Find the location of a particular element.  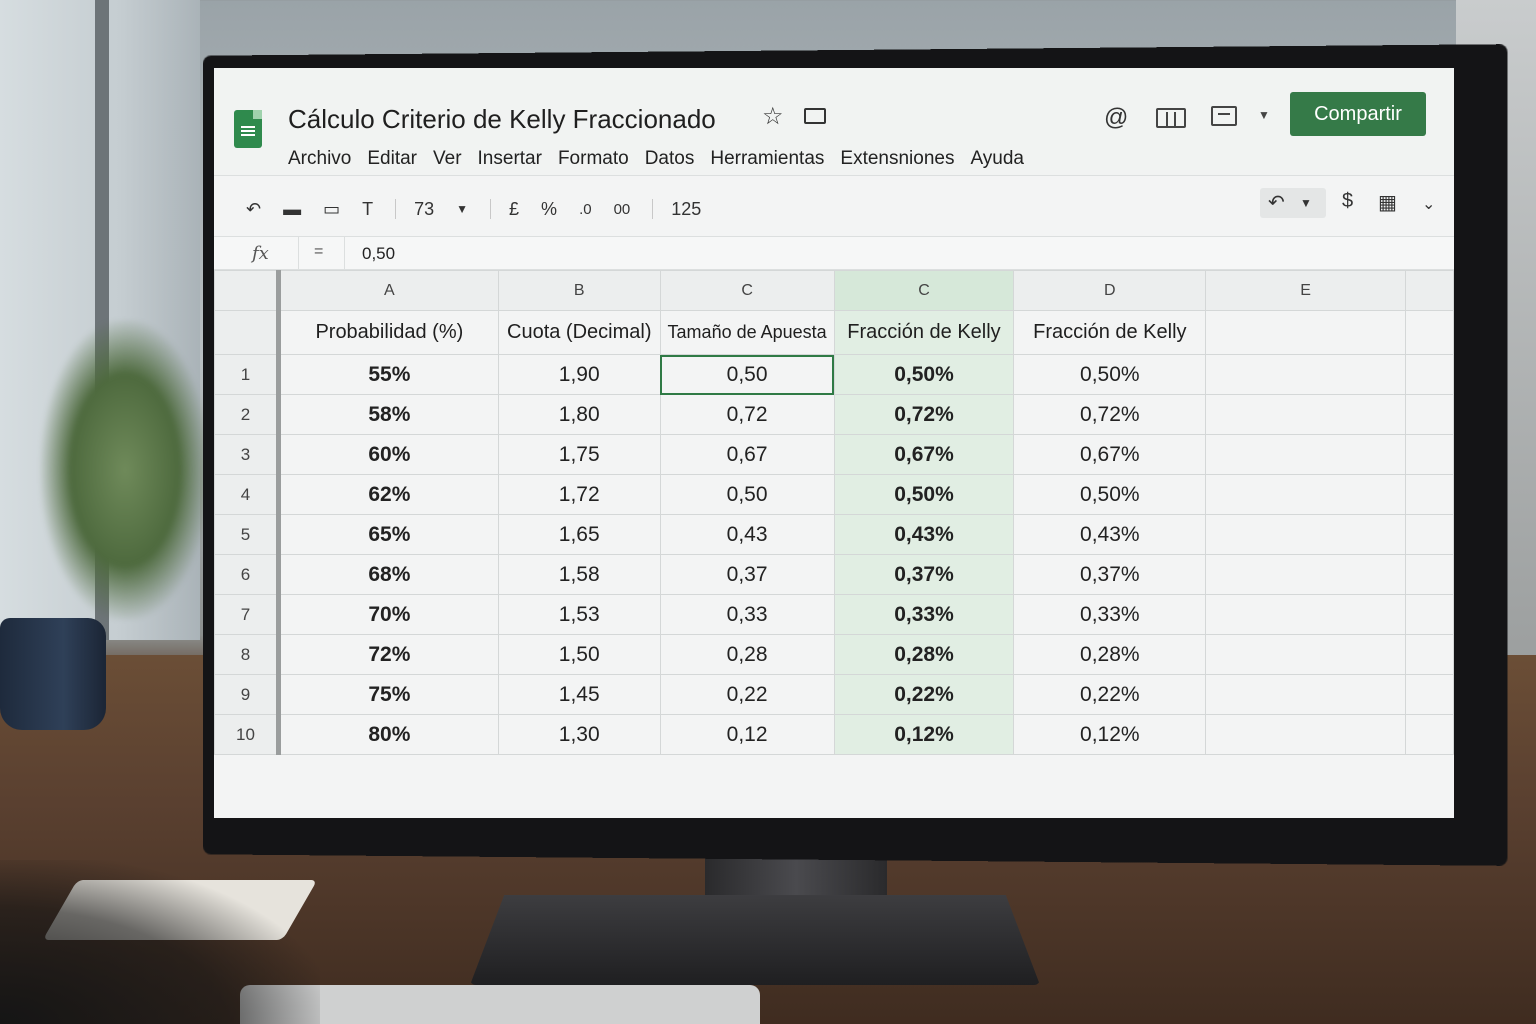

percent-button: % is located at coordinates (549, 209).